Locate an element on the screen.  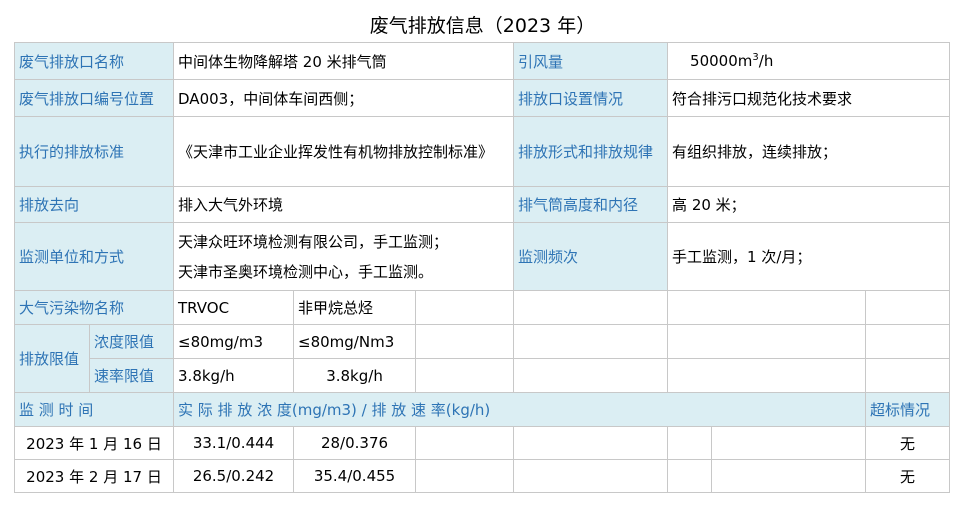
conc-limit-label: 浓度限值 is located at coordinates (131, 341).